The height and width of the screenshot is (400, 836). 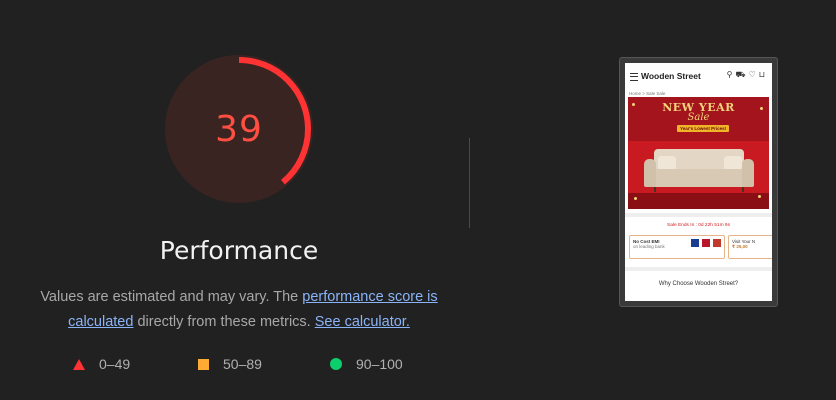 What do you see at coordinates (239, 250) in the screenshot?
I see `category-title: Performance` at bounding box center [239, 250].